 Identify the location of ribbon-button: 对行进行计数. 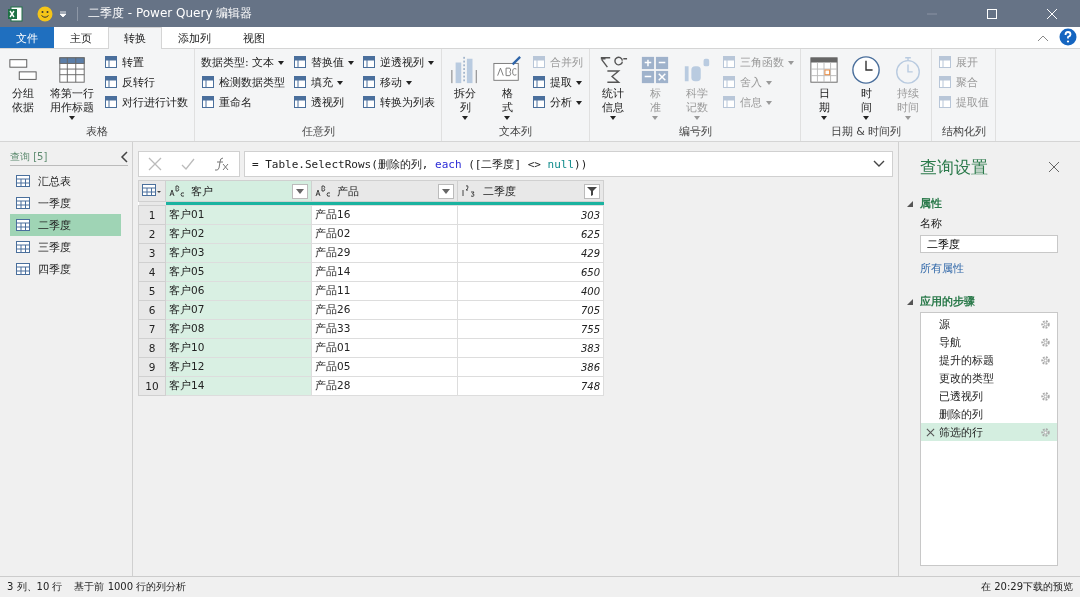
(146, 102).